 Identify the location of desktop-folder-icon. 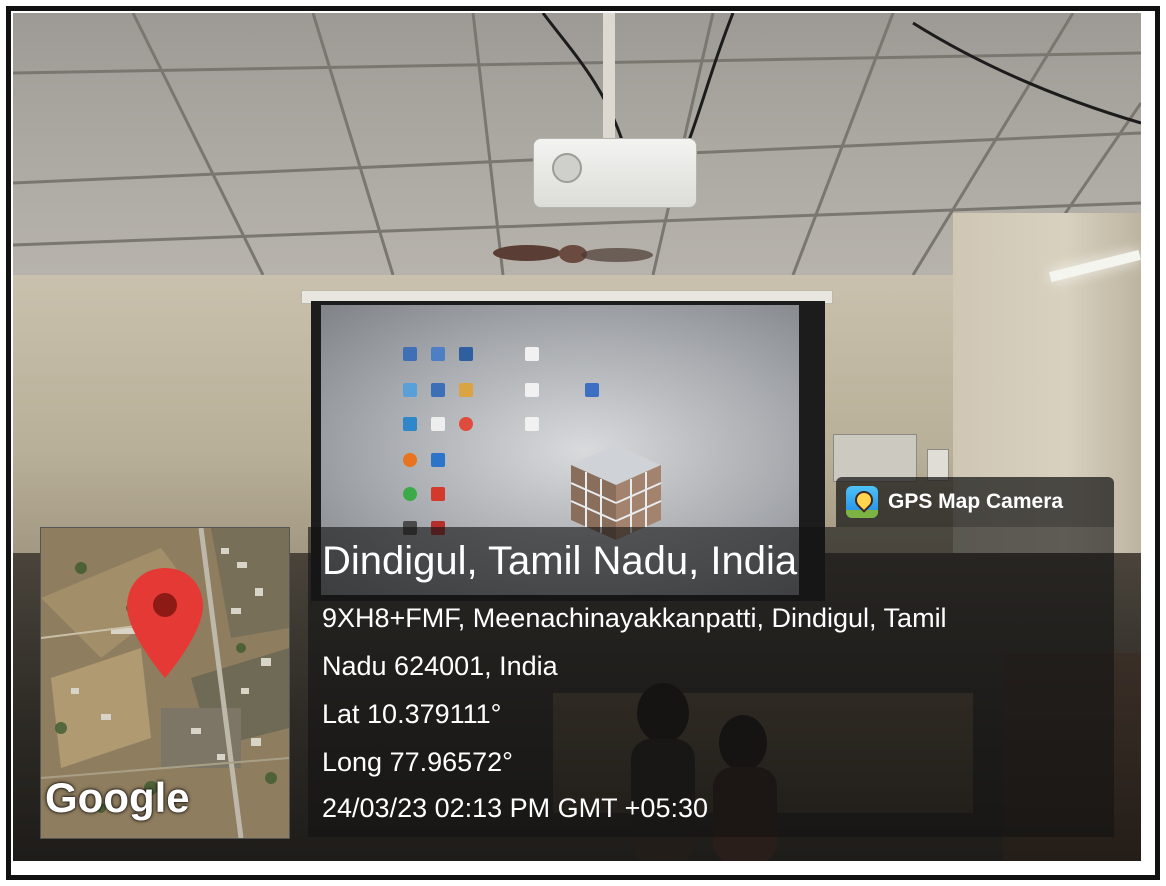
(466, 390).